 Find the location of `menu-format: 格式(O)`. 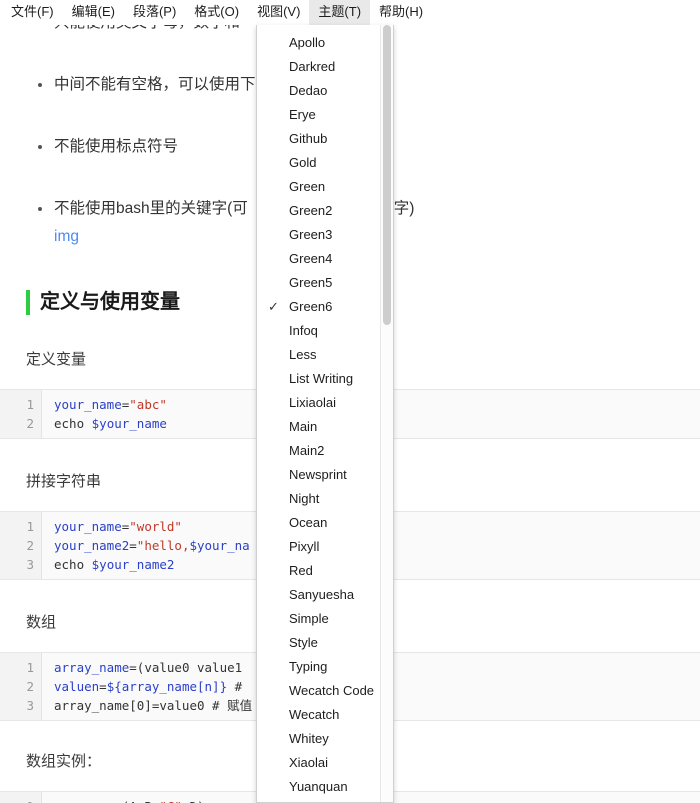

menu-format: 格式(O) is located at coordinates (216, 12).